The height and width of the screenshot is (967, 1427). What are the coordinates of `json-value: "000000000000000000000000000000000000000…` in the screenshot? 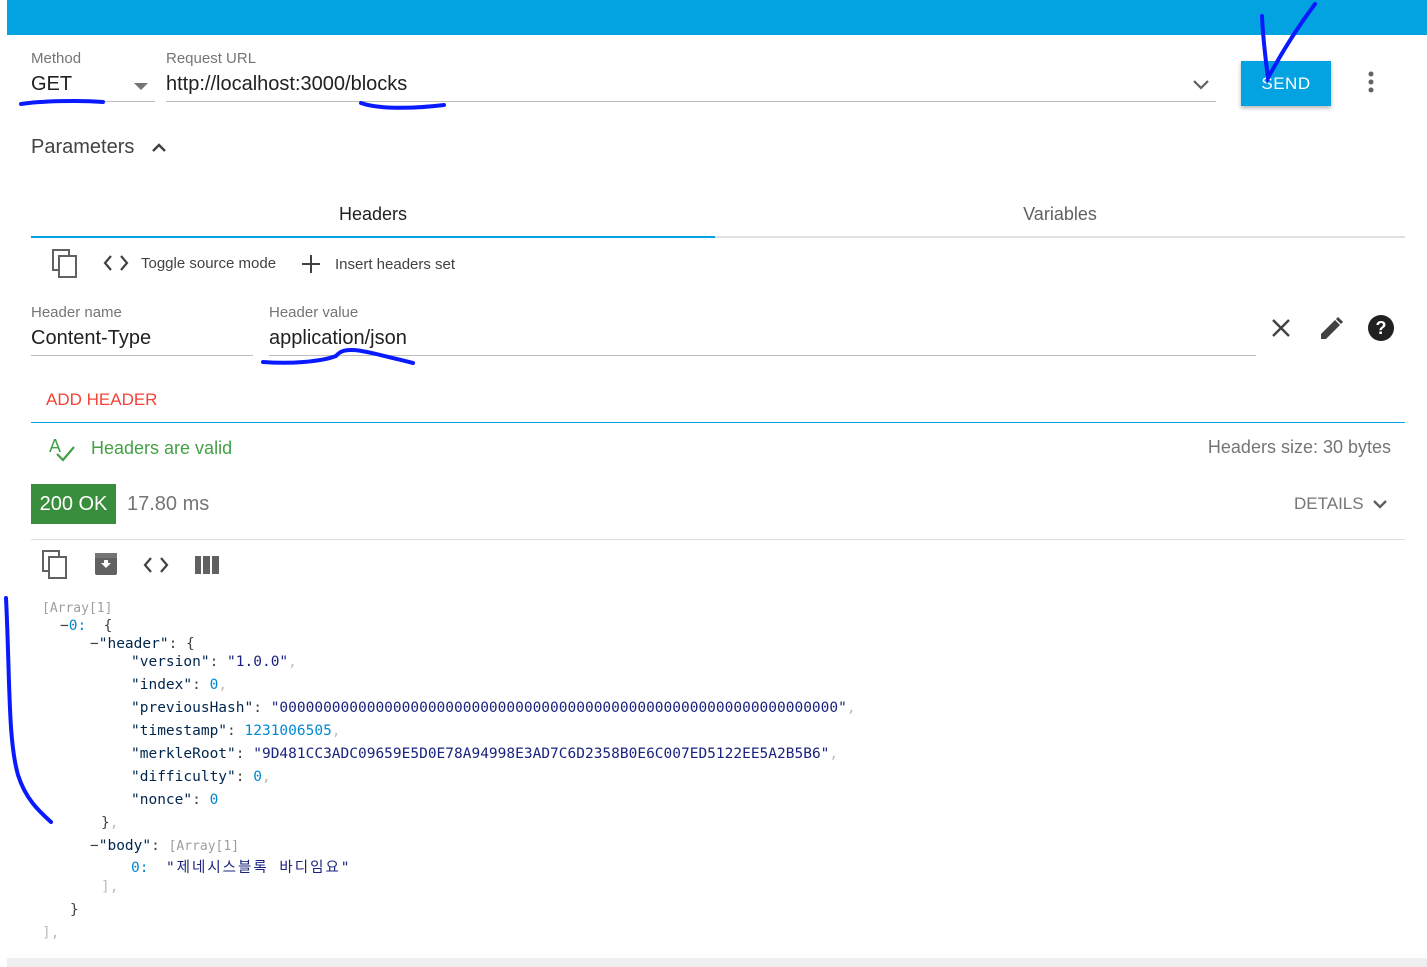 It's located at (558, 708).